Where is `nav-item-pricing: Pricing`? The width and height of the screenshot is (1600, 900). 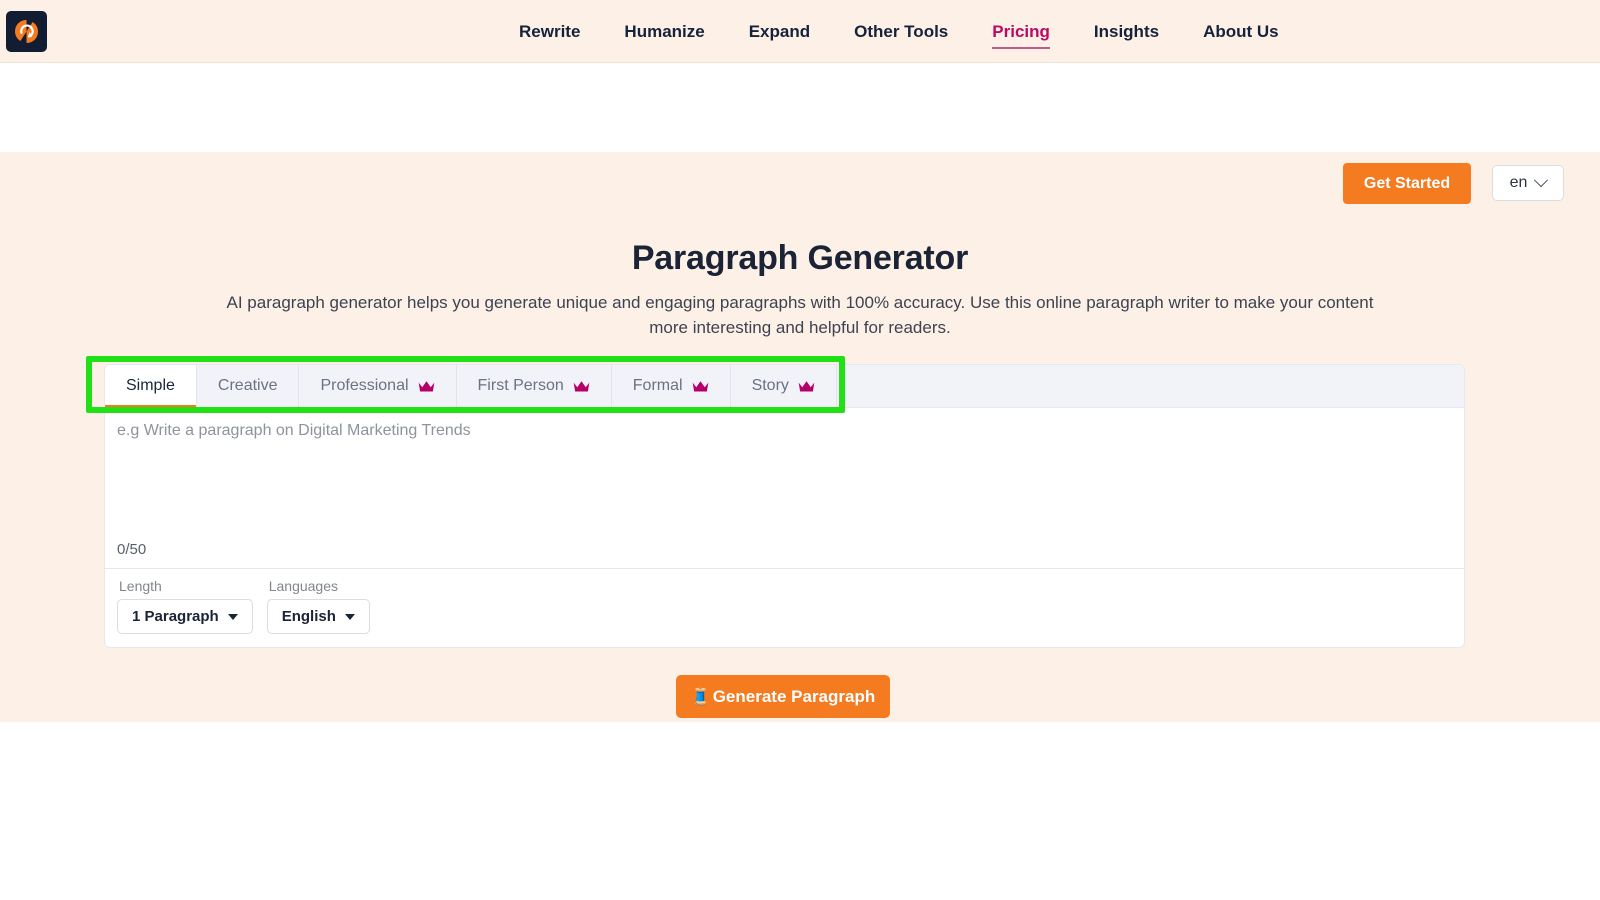 nav-item-pricing: Pricing is located at coordinates (1021, 31).